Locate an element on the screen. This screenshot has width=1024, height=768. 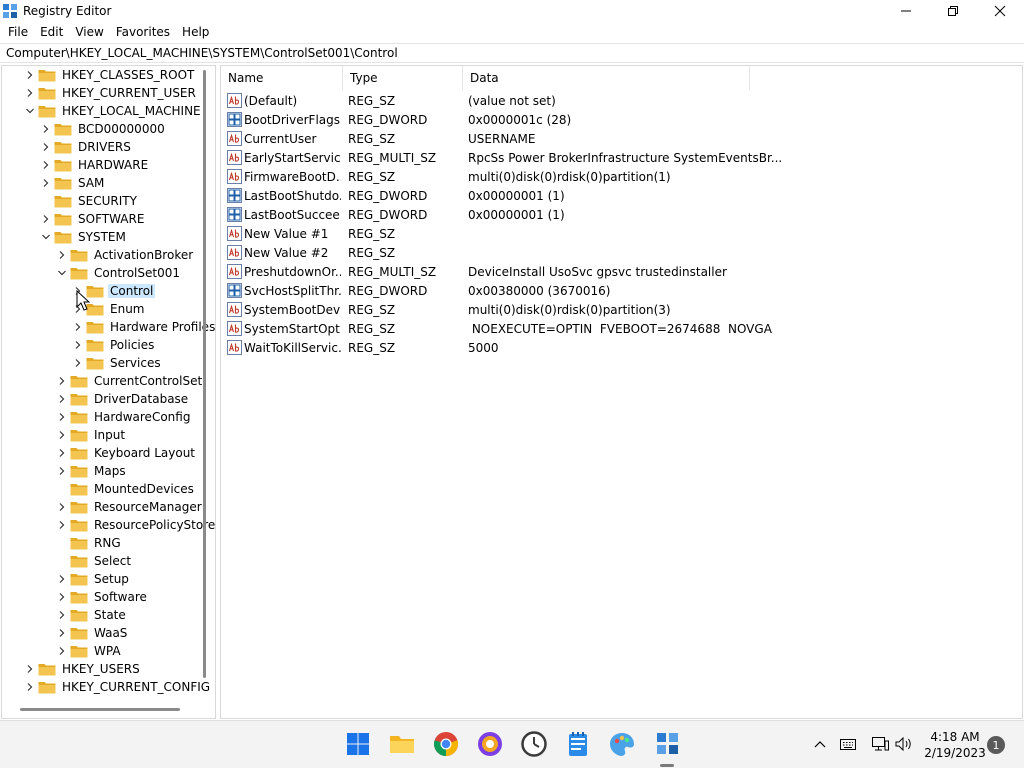
tree-item-hardware: HARDWARE is located at coordinates (95, 165).